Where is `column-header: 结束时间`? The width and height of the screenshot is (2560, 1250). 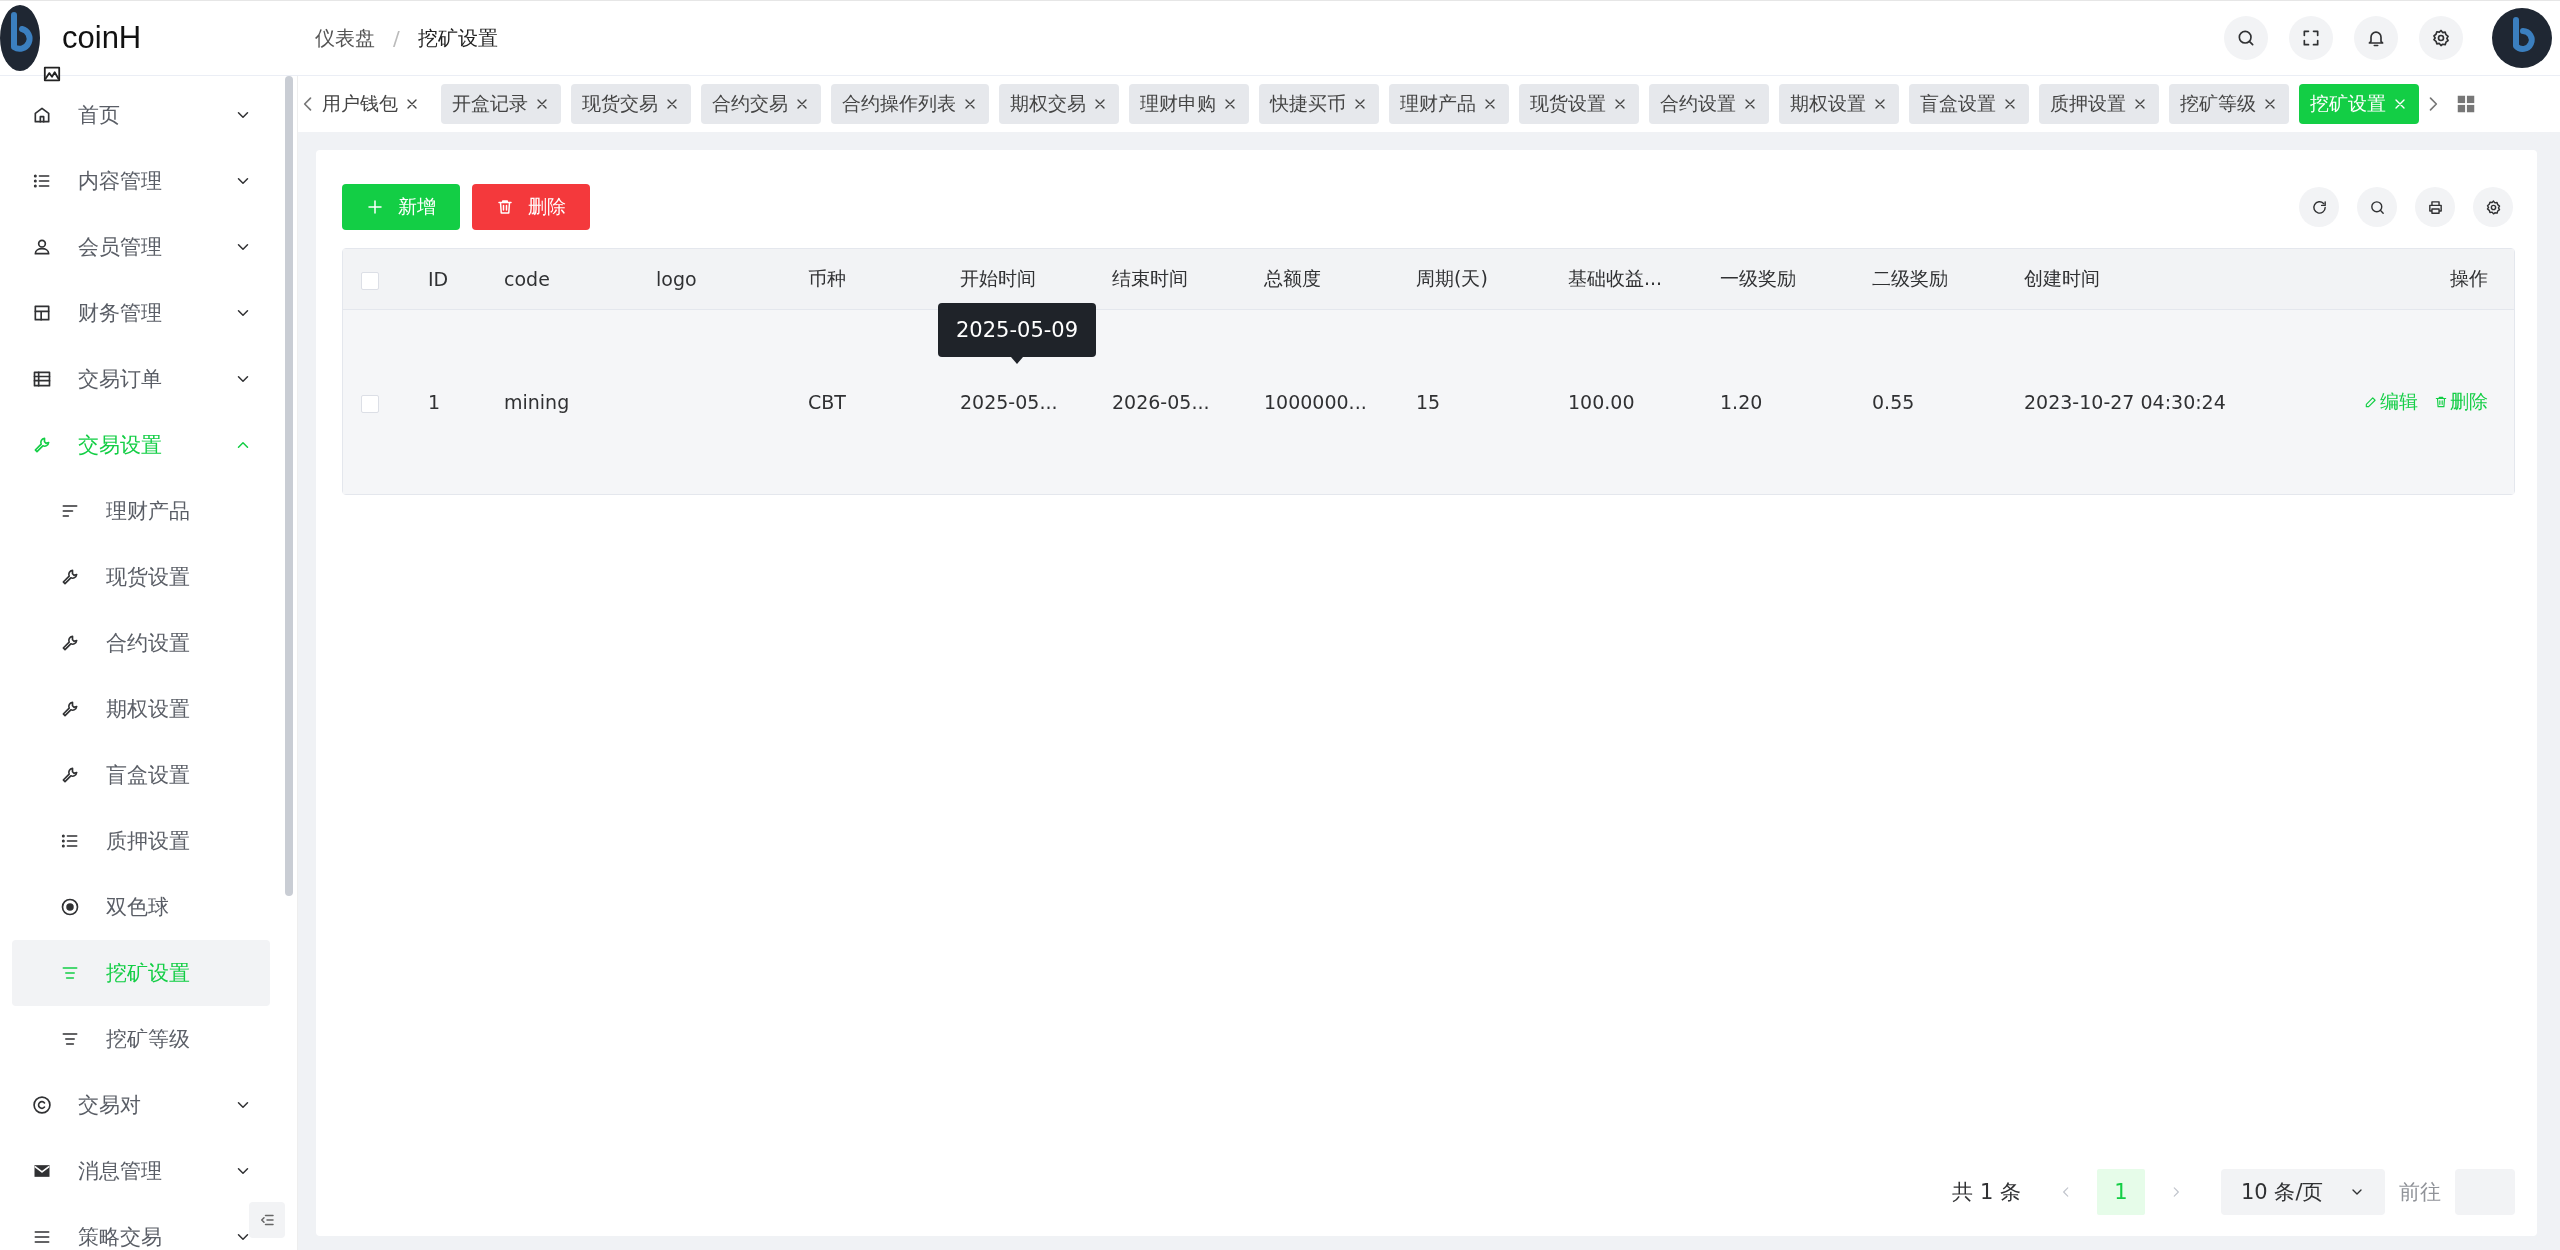
column-header: 结束时间 is located at coordinates (1150, 278).